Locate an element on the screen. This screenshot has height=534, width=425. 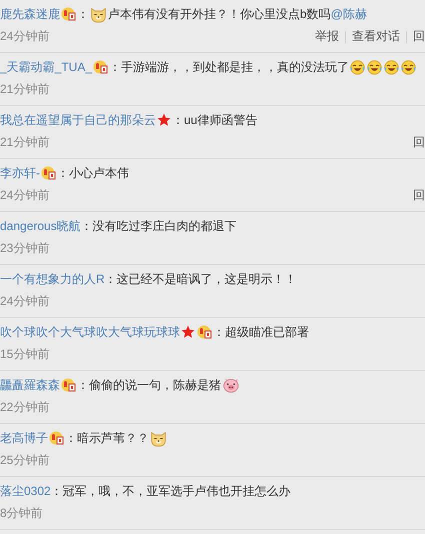
comment-text: ：没有吃过李庄白肉的都退下 is located at coordinates (158, 226).